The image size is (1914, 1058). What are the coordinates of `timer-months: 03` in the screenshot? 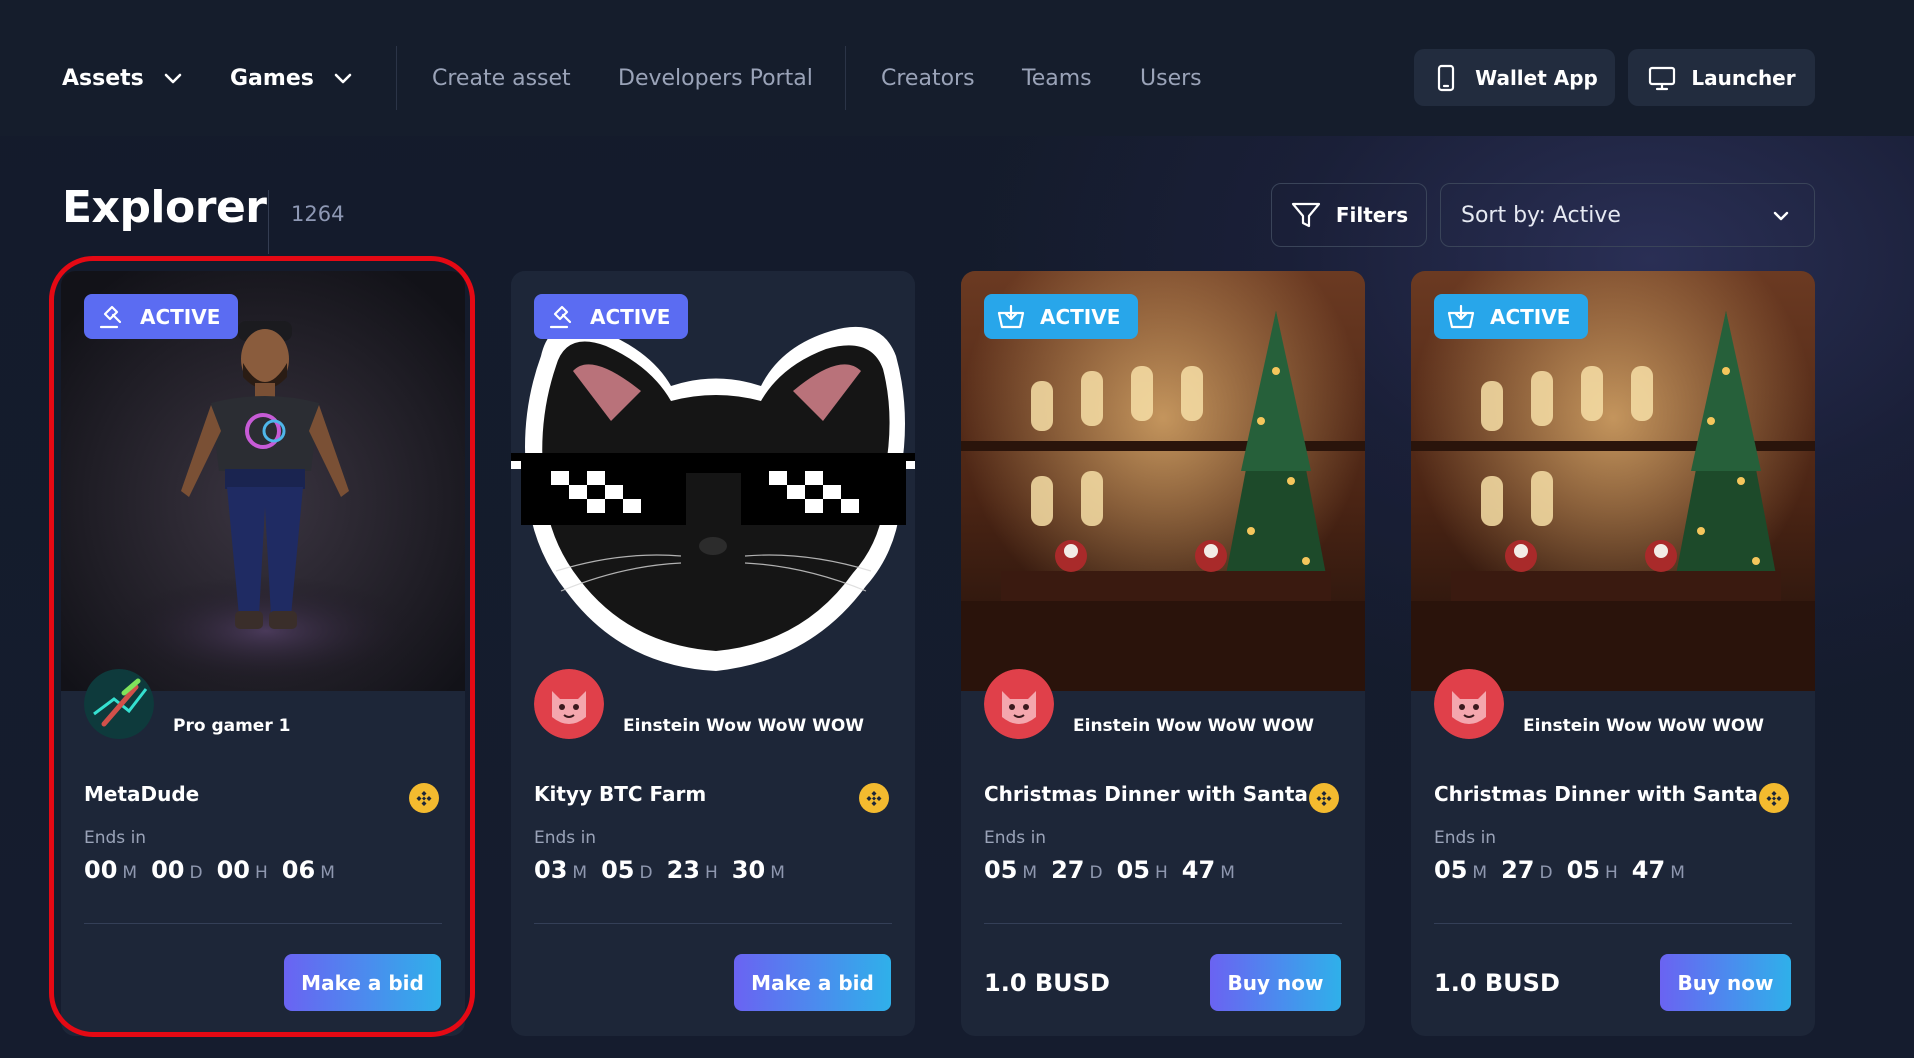 It's located at (551, 870).